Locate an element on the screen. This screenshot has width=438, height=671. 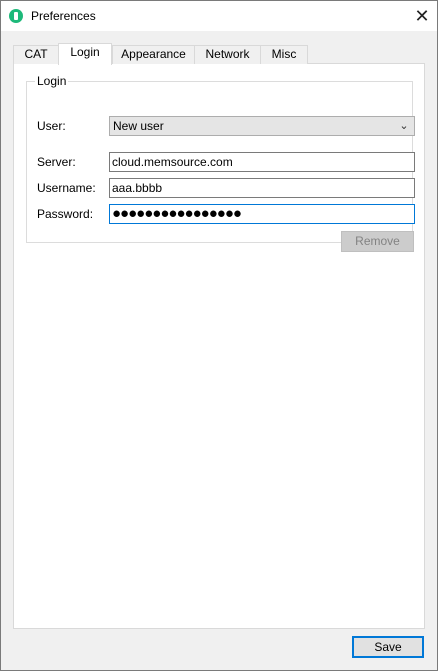
tab-network: Network is located at coordinates (227, 54).